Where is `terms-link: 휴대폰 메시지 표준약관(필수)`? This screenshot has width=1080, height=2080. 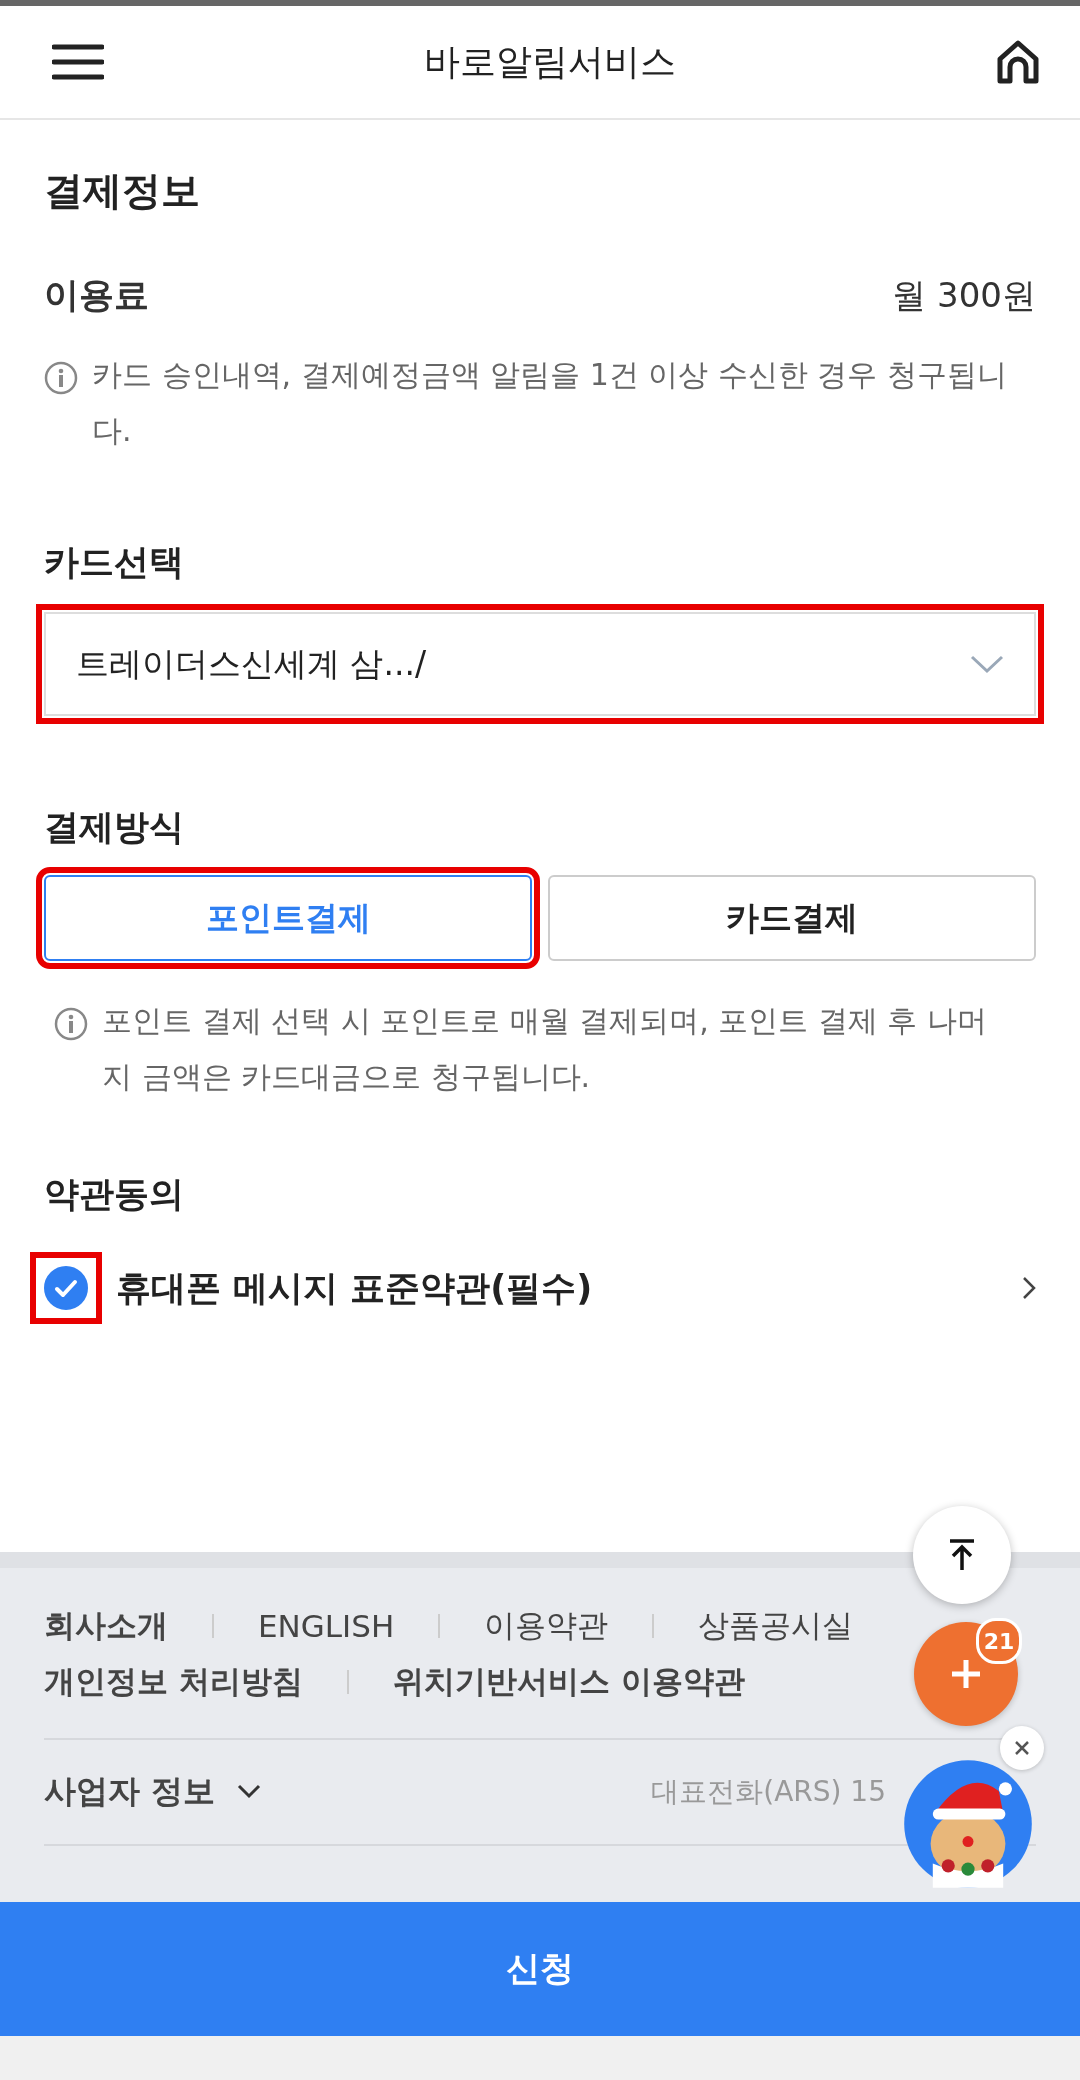
terms-link: 휴대폰 메시지 표준약관(필수) is located at coordinates (560, 1288).